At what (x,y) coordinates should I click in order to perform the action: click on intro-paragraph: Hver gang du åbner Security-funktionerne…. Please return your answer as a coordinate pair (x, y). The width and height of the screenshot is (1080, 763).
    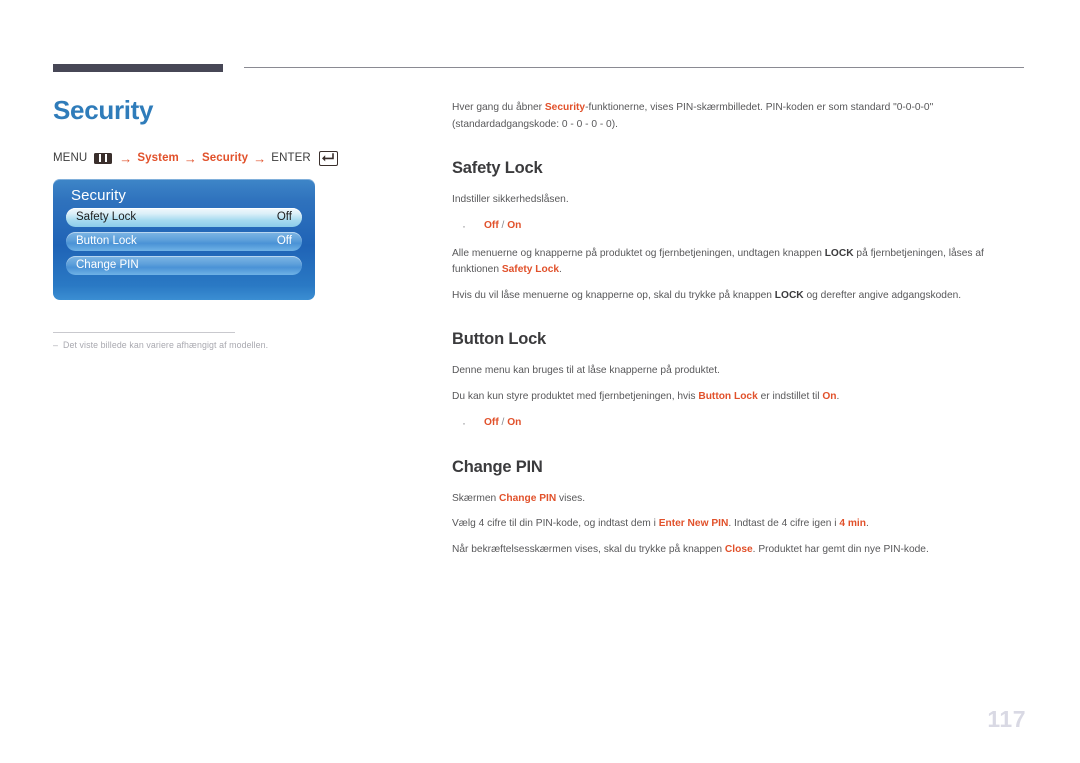
    Looking at the image, I should click on (739, 116).